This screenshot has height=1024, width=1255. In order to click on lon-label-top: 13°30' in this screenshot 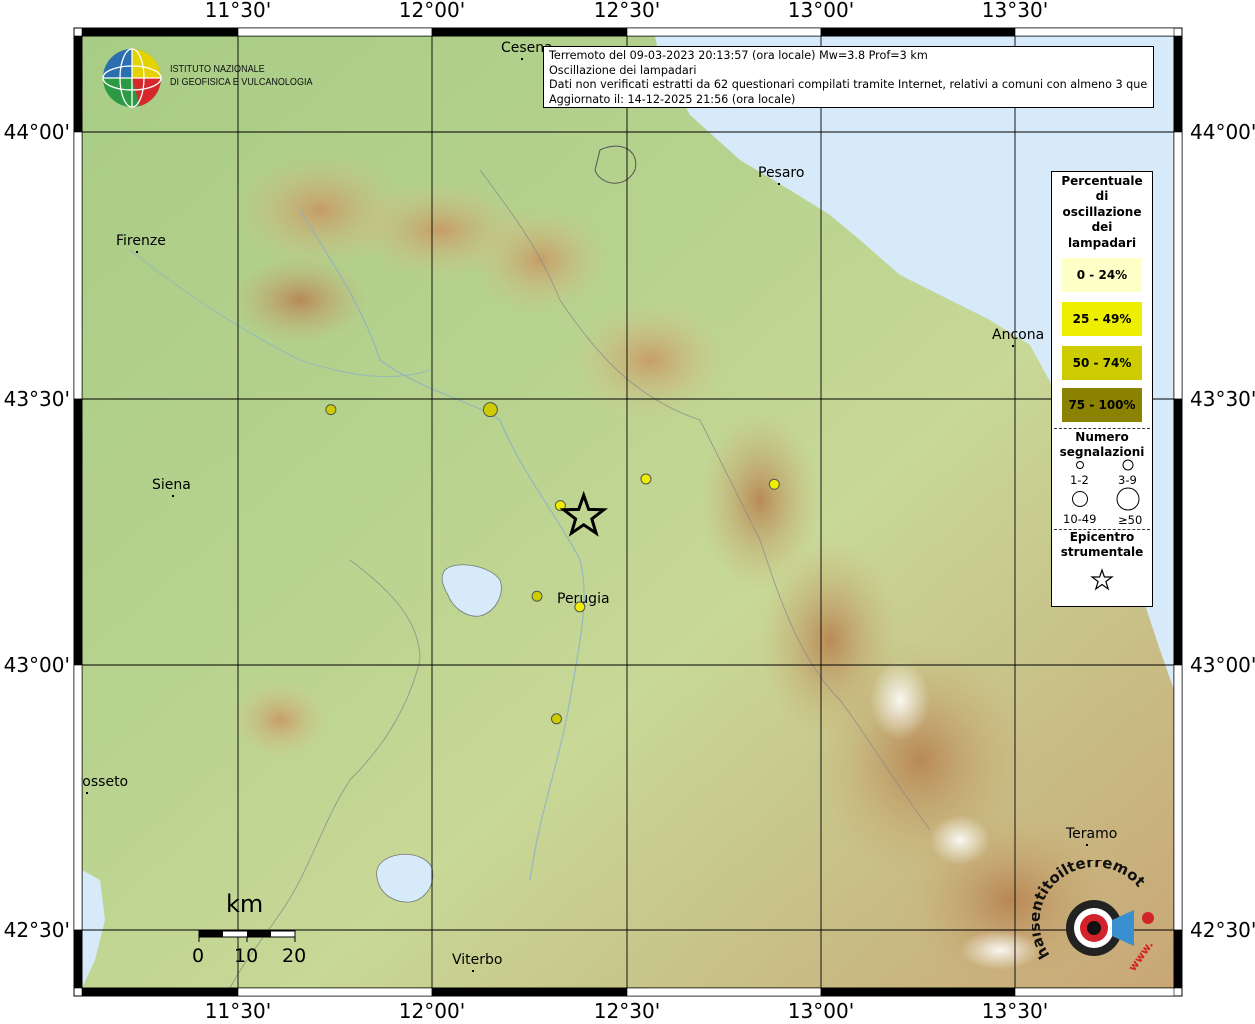, I will do `click(1015, 11)`.